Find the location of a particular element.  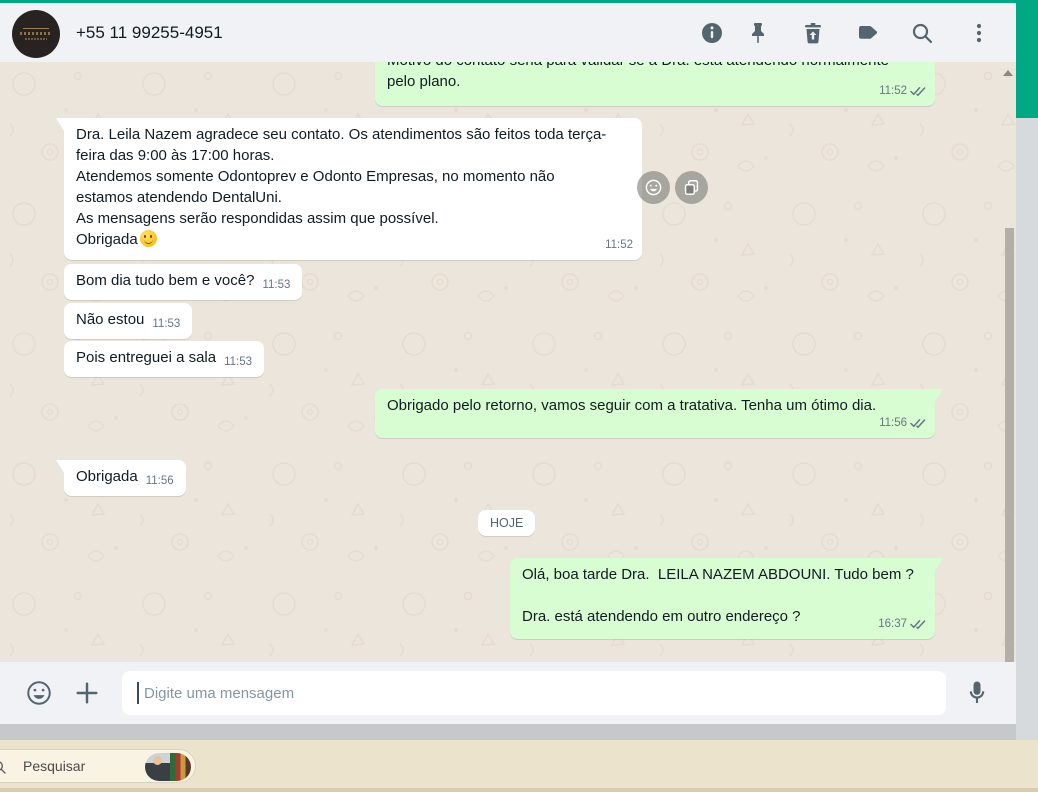

label-icon is located at coordinates (868, 33).